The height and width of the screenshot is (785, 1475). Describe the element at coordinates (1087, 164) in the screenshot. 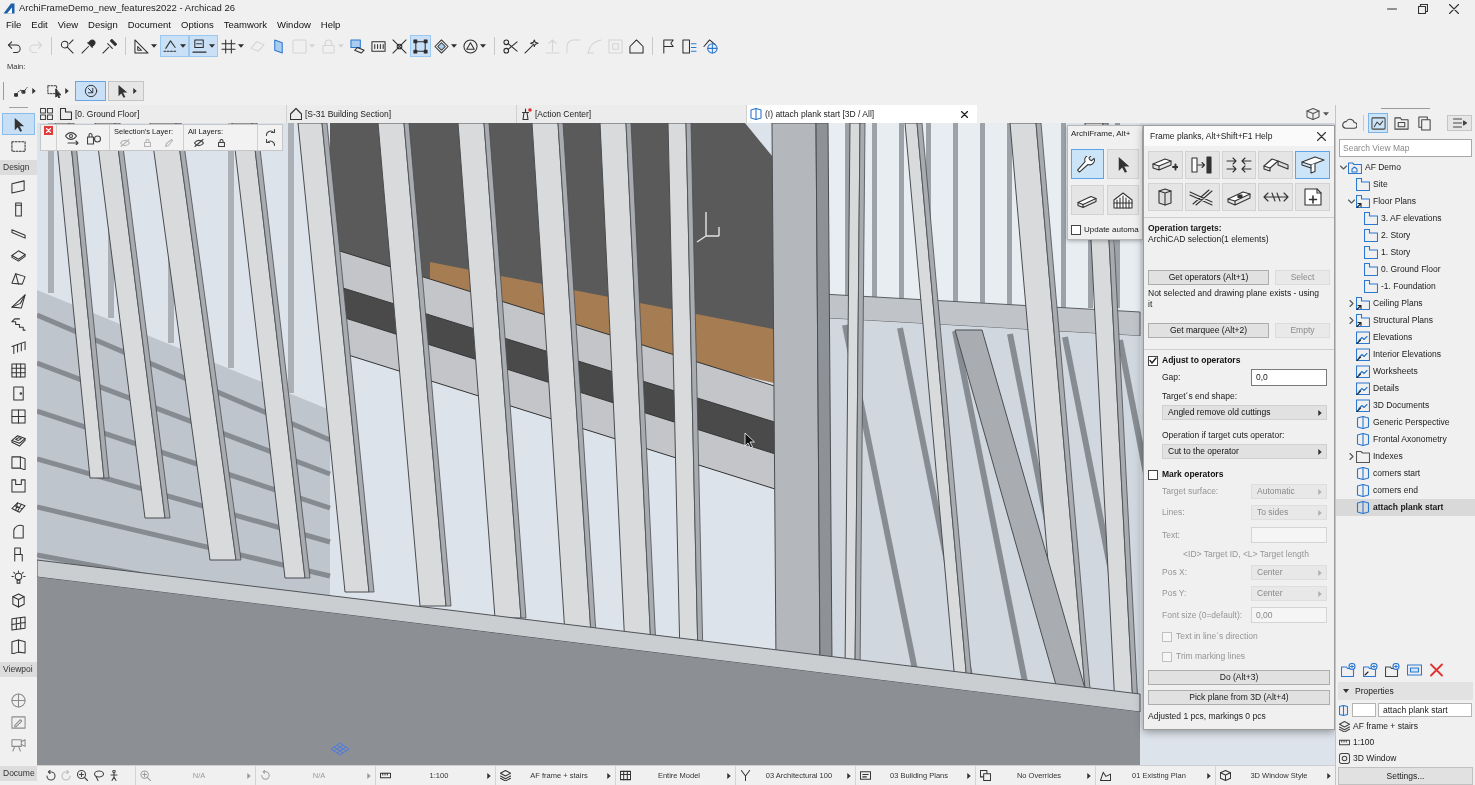

I see `wrench-button` at that location.